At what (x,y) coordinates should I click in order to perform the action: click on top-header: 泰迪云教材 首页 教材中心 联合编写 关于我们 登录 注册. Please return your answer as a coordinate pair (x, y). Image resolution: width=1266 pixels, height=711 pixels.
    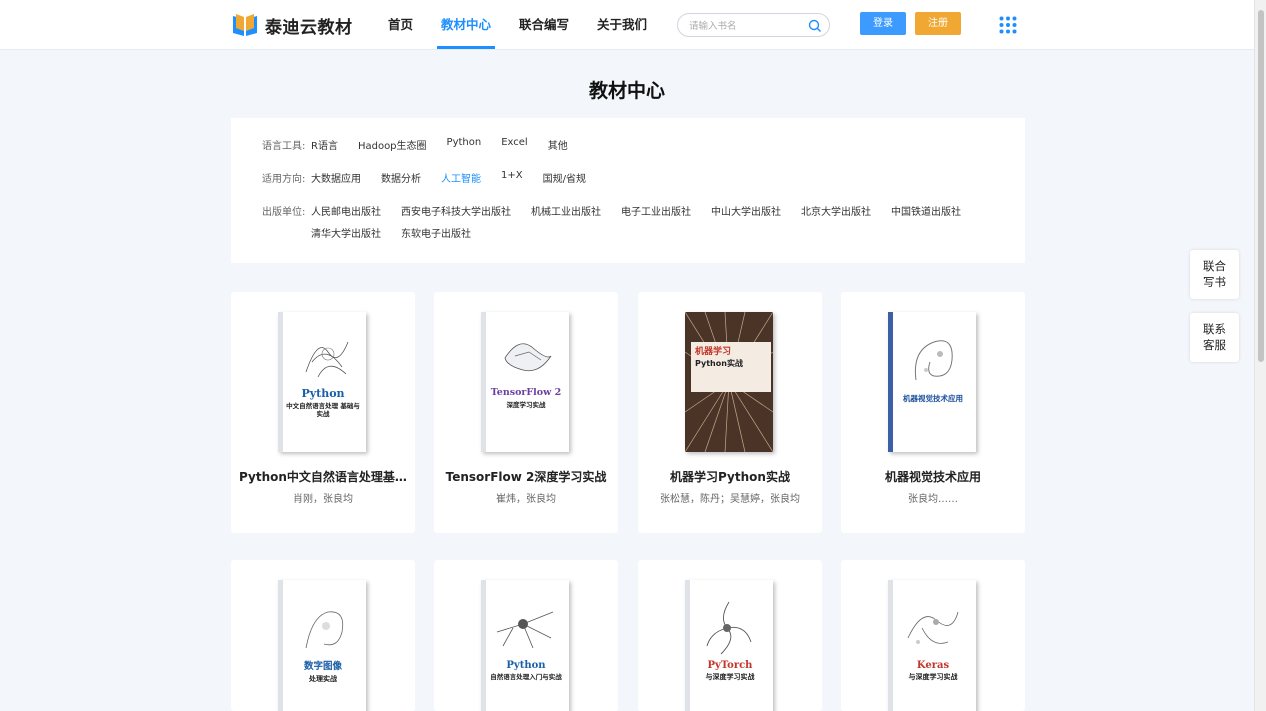
    Looking at the image, I should click on (627, 25).